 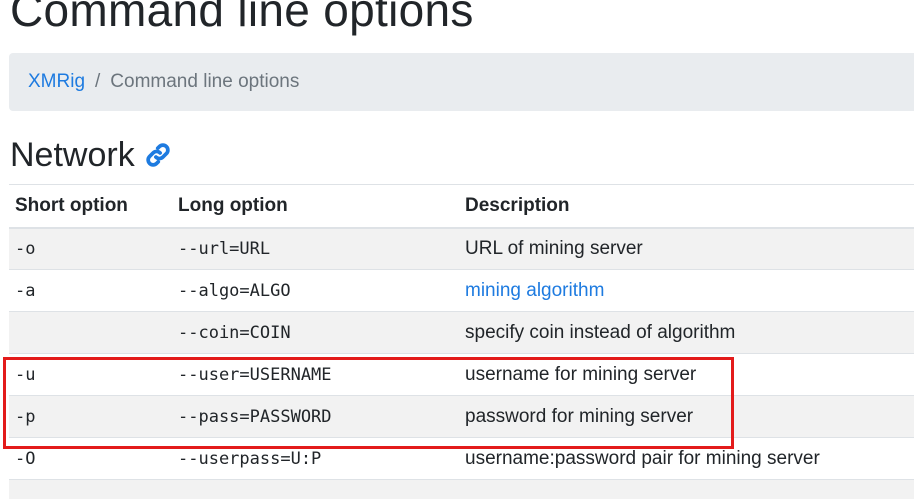 I want to click on long-option-cell: --algo=ALGO, so click(x=315, y=290).